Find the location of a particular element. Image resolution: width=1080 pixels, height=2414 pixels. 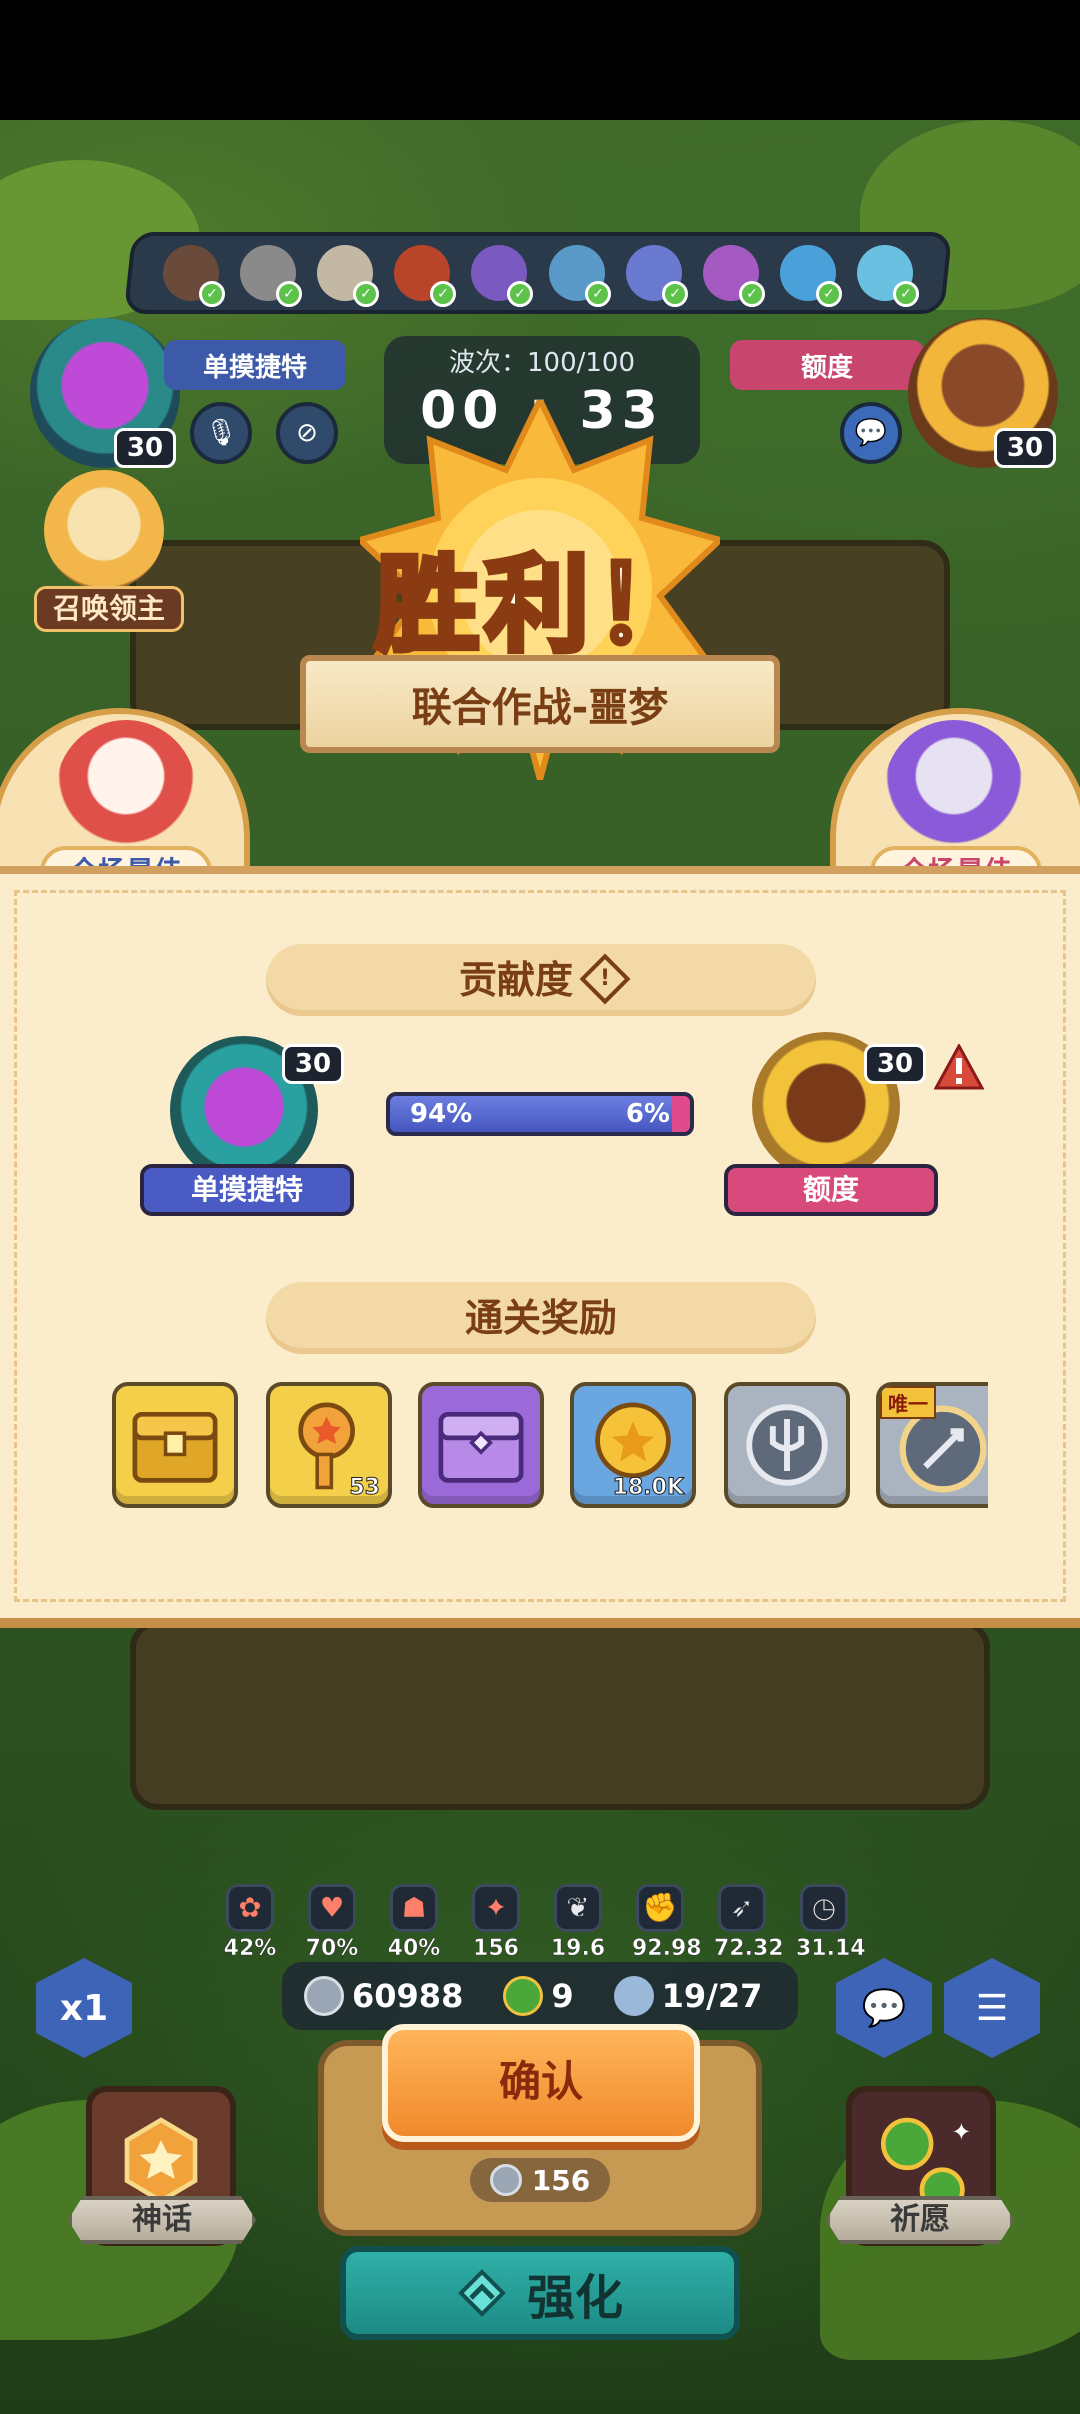

silver-resource: 60988 is located at coordinates (383, 1996).